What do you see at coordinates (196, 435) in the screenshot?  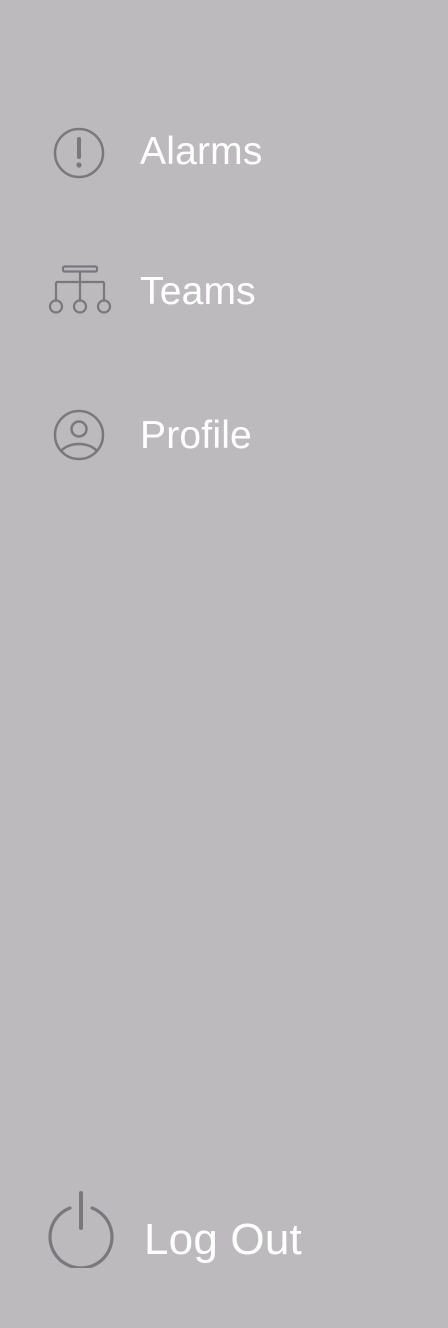 I see `nav-item-label: Profile` at bounding box center [196, 435].